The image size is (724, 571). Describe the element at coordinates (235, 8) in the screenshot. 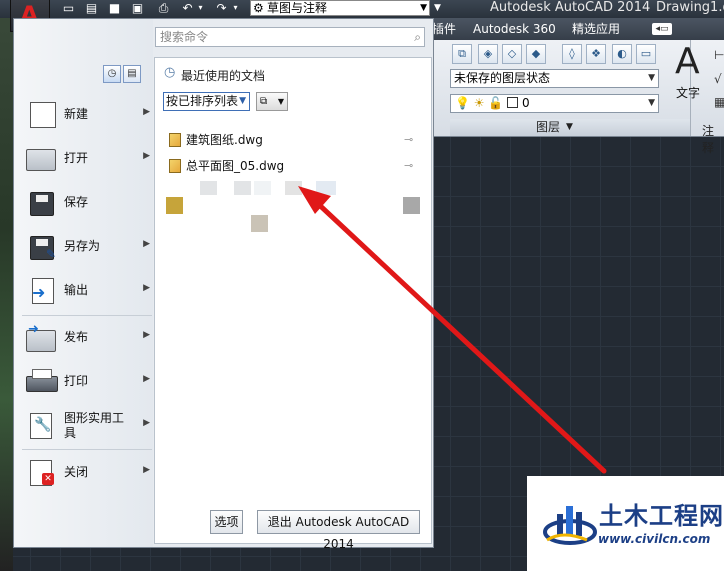

I see `redo-dropdown-icon: ▾` at that location.